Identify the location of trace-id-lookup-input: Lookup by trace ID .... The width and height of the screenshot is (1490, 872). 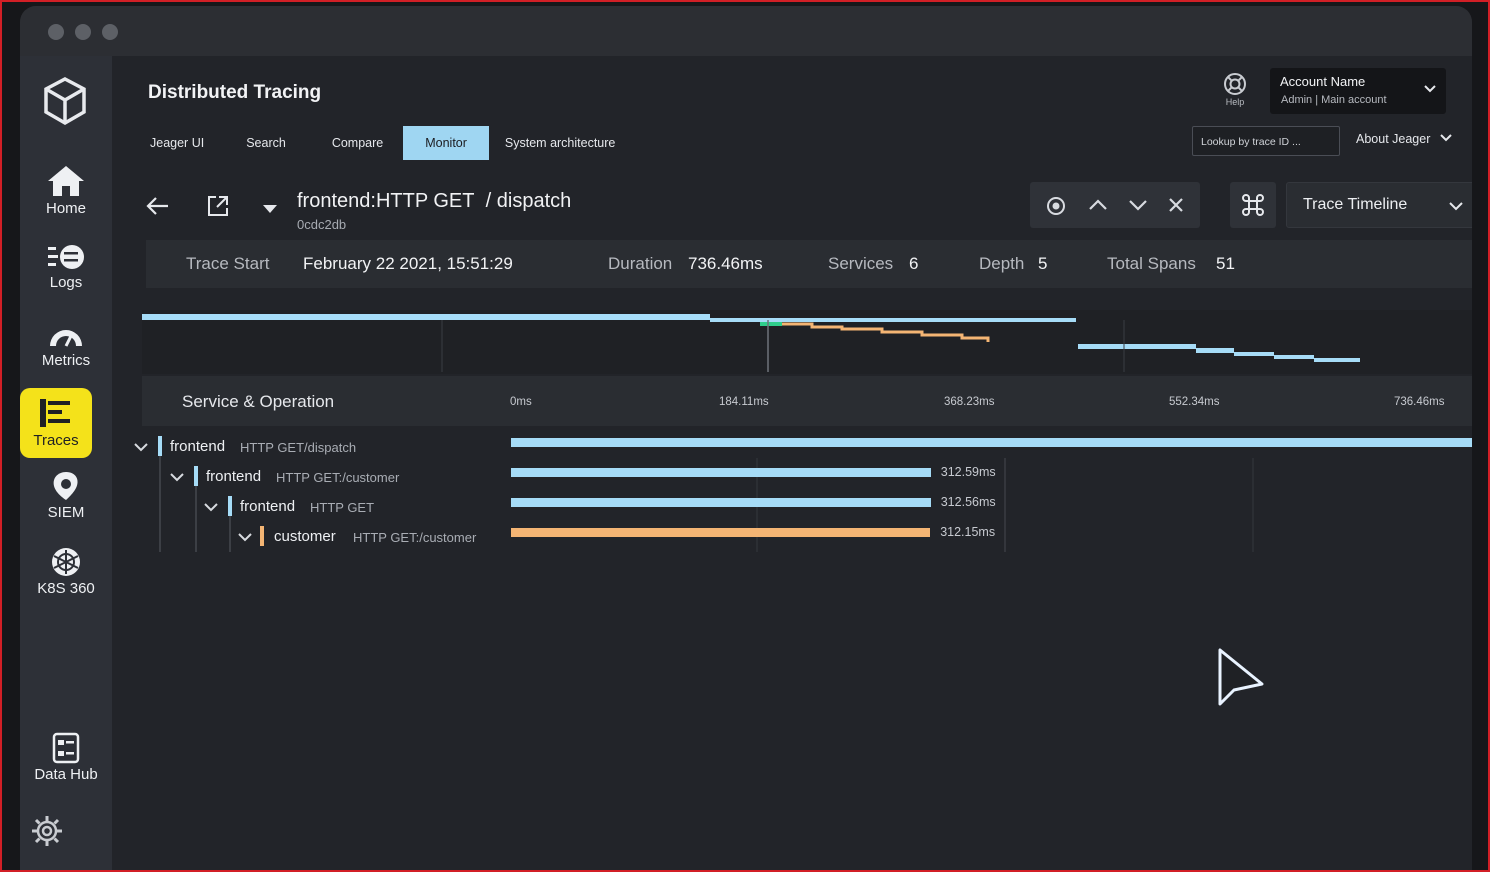
(1266, 141).